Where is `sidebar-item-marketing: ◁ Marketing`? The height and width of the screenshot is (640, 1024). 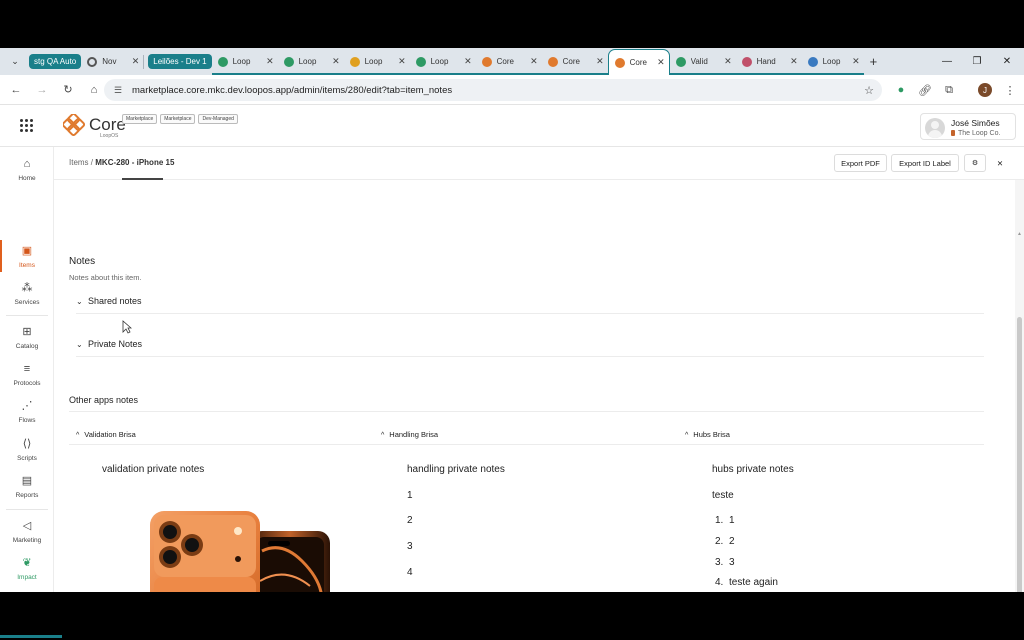
sidebar-item-marketing: ◁ Marketing is located at coordinates (27, 537).